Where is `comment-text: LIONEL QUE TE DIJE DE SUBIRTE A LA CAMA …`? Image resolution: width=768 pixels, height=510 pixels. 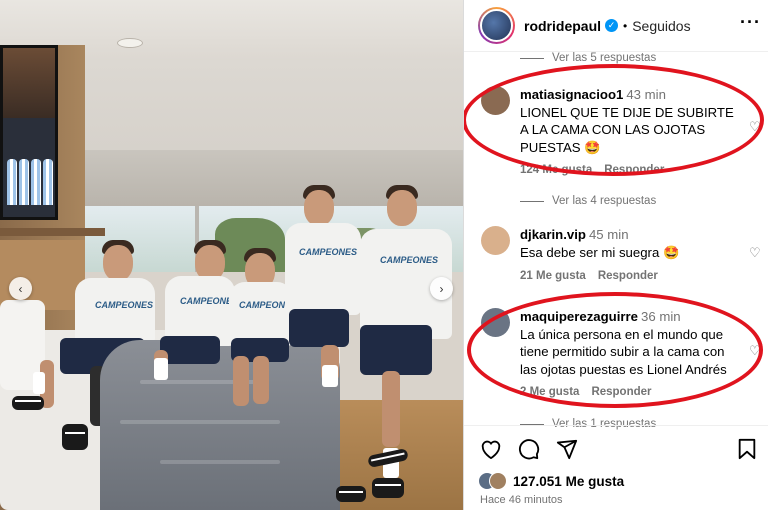
comment-text: LIONEL QUE TE DIJE DE SUBIRTE A LA CAMA … is located at coordinates (627, 129).